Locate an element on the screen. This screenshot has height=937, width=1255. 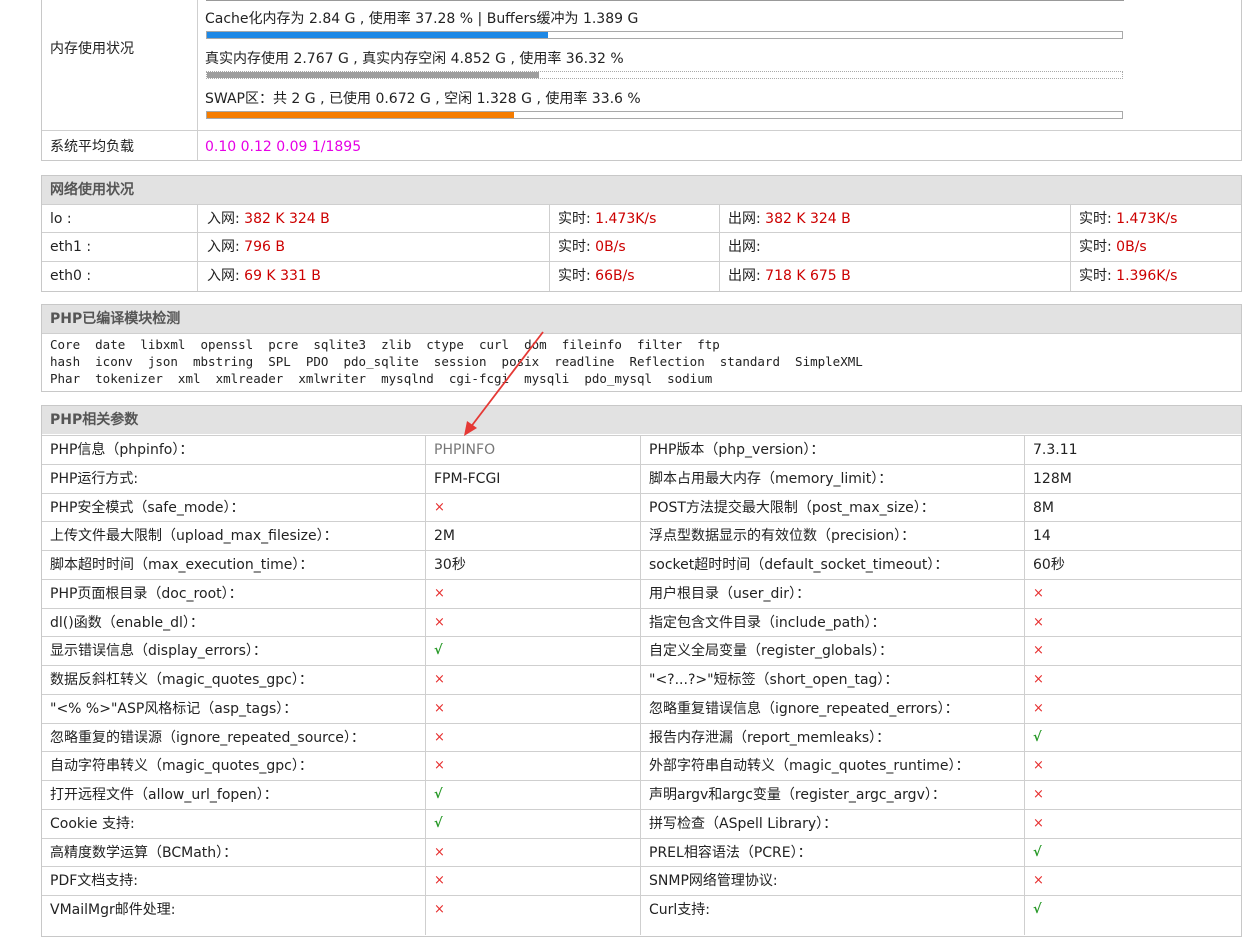
annotation-arrow-icon is located at coordinates (504, 383).